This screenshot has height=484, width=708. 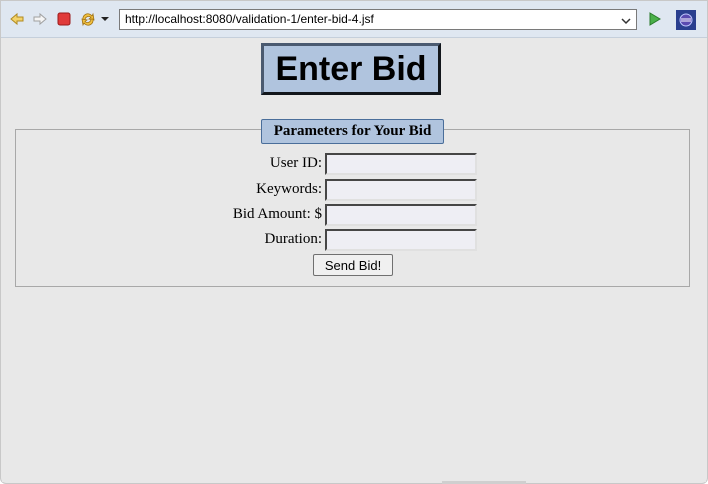 I want to click on go-icon, so click(x=654, y=19).